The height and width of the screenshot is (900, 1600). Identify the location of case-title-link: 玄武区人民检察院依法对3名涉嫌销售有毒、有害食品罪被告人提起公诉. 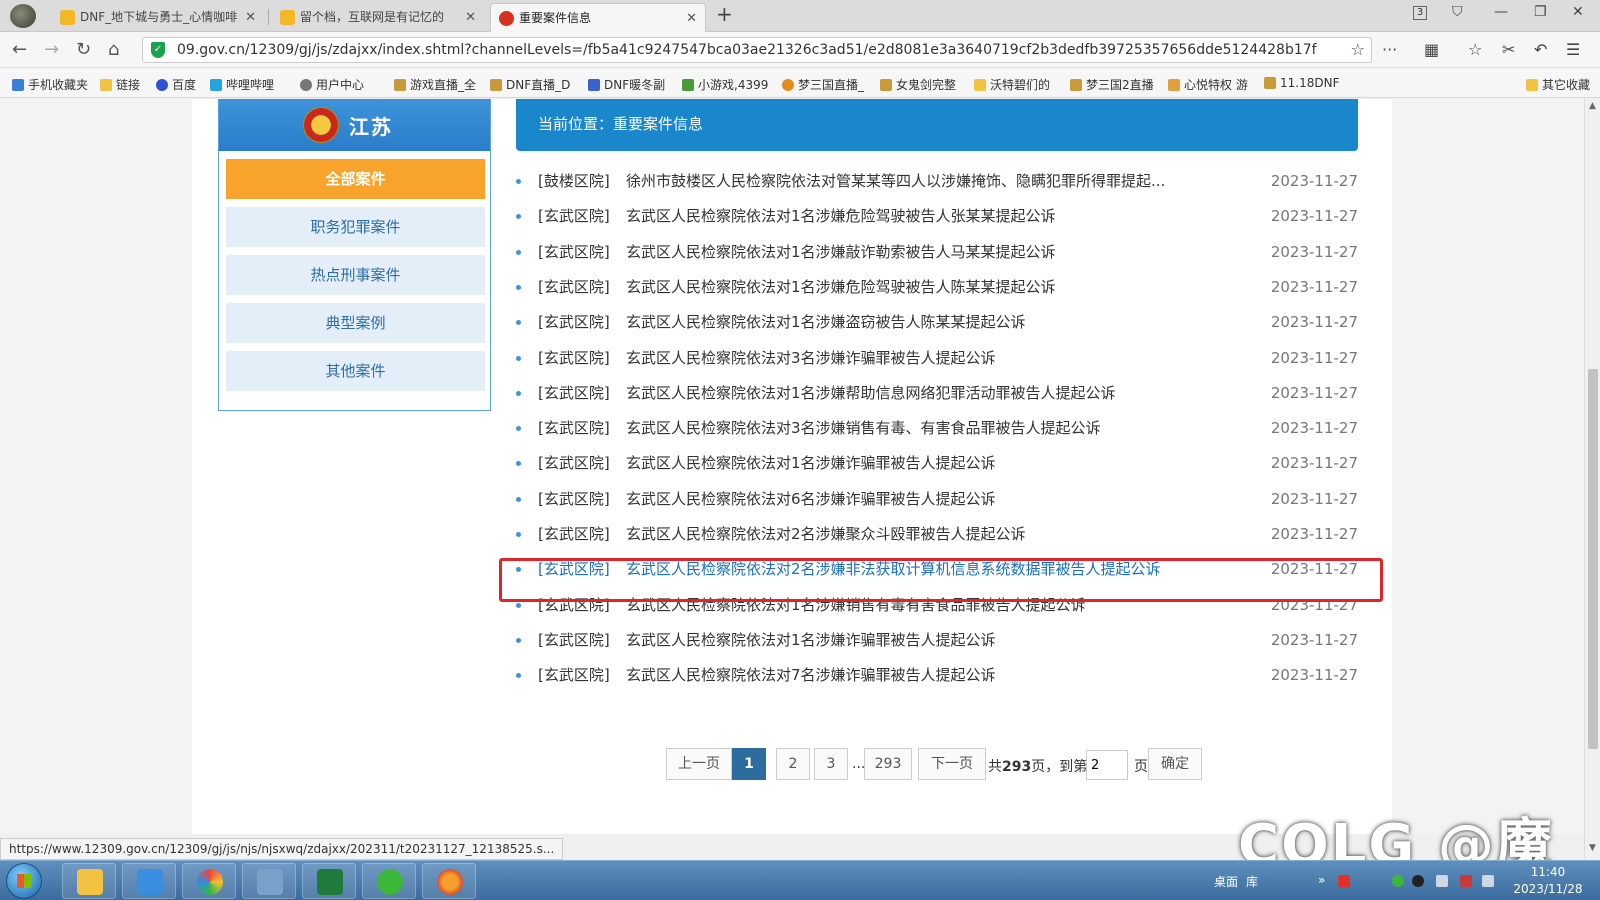
(926, 428).